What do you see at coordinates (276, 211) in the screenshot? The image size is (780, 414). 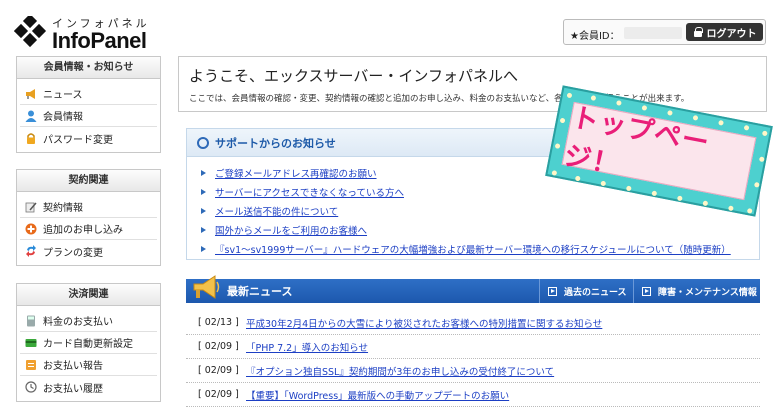 I see `support-notice-link: メール送信不能の件について` at bounding box center [276, 211].